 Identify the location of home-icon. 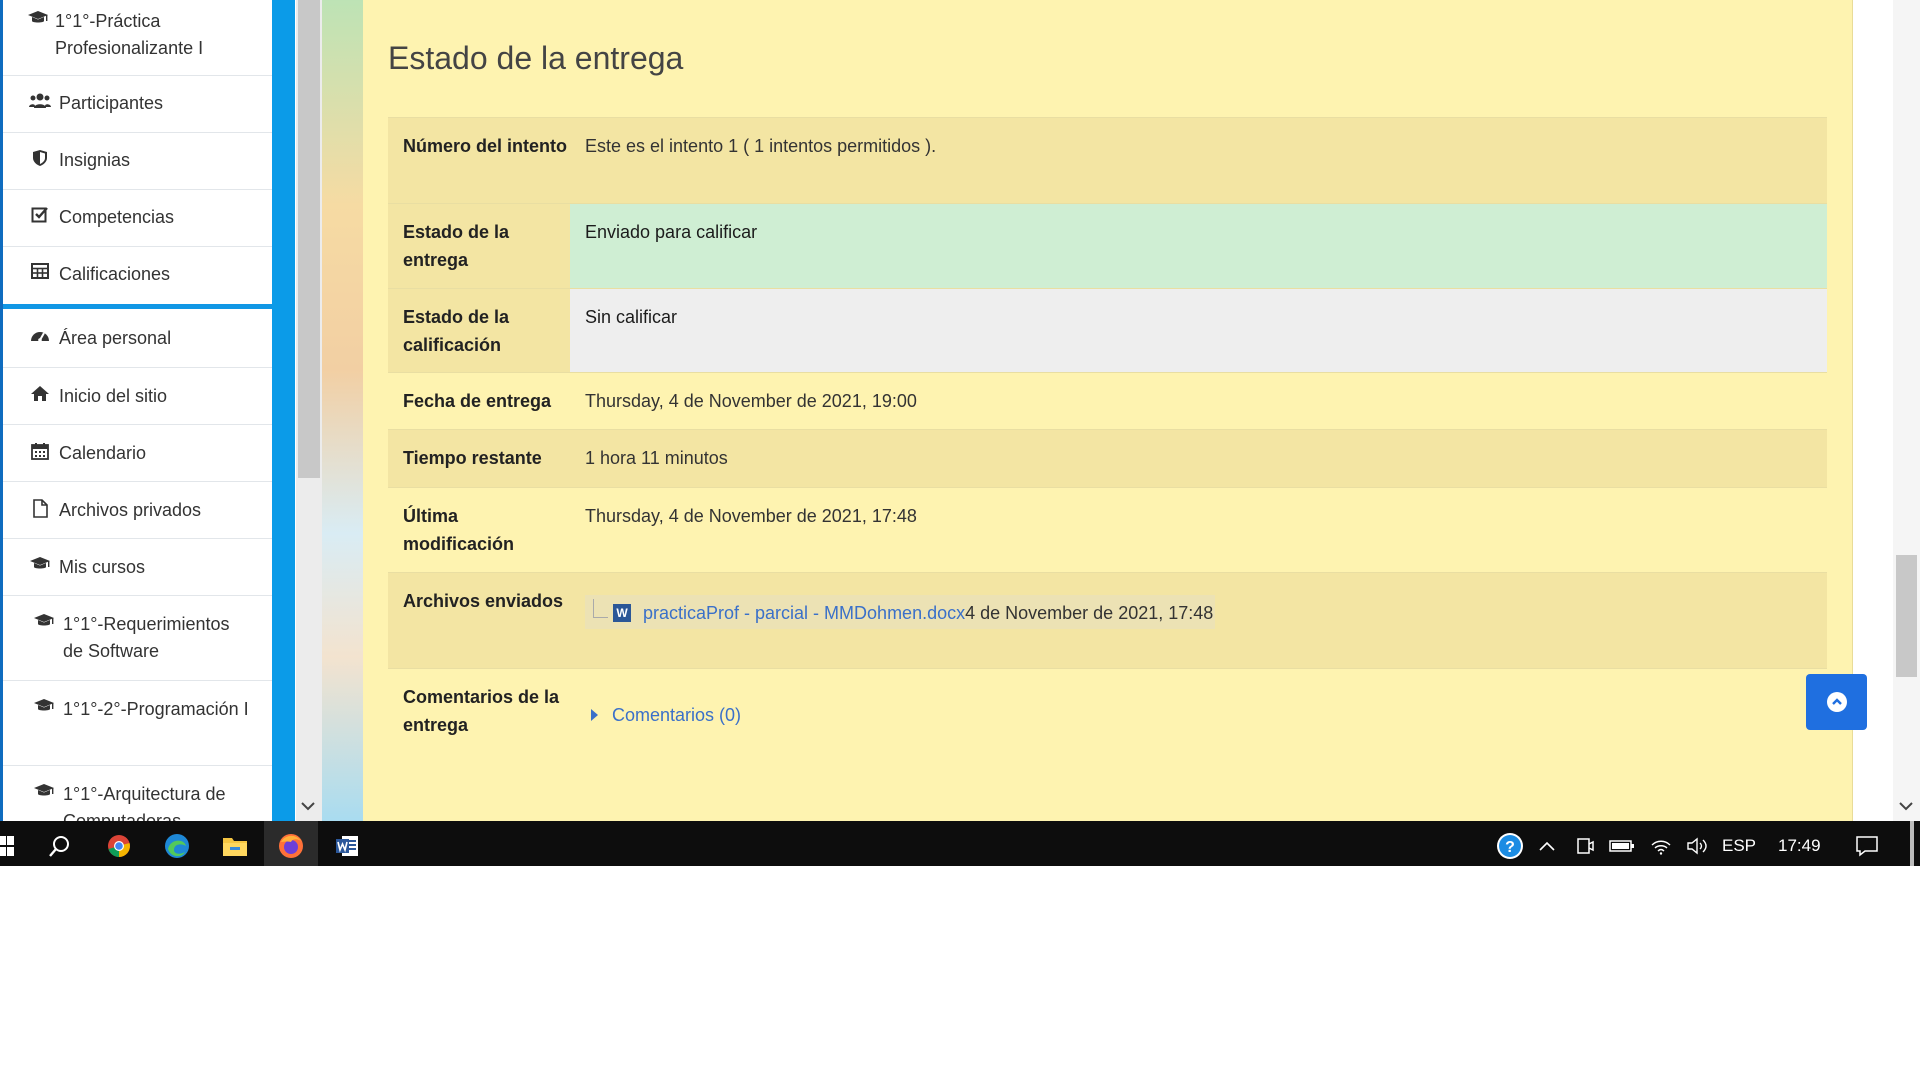
(40, 393).